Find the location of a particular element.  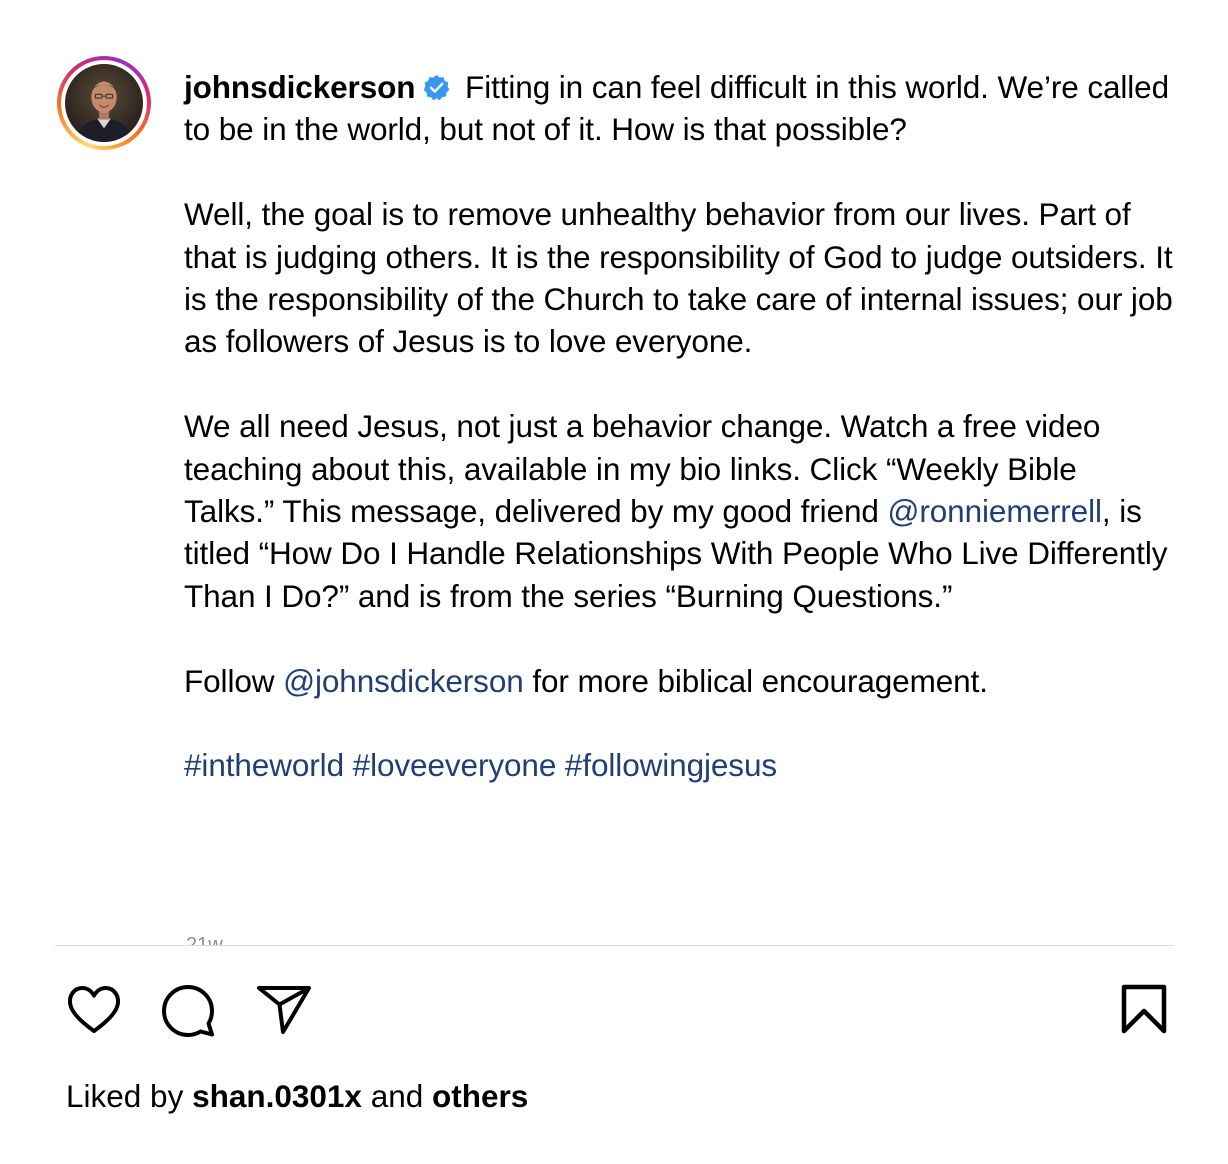

username-link: johnsdickerson is located at coordinates (300, 87).